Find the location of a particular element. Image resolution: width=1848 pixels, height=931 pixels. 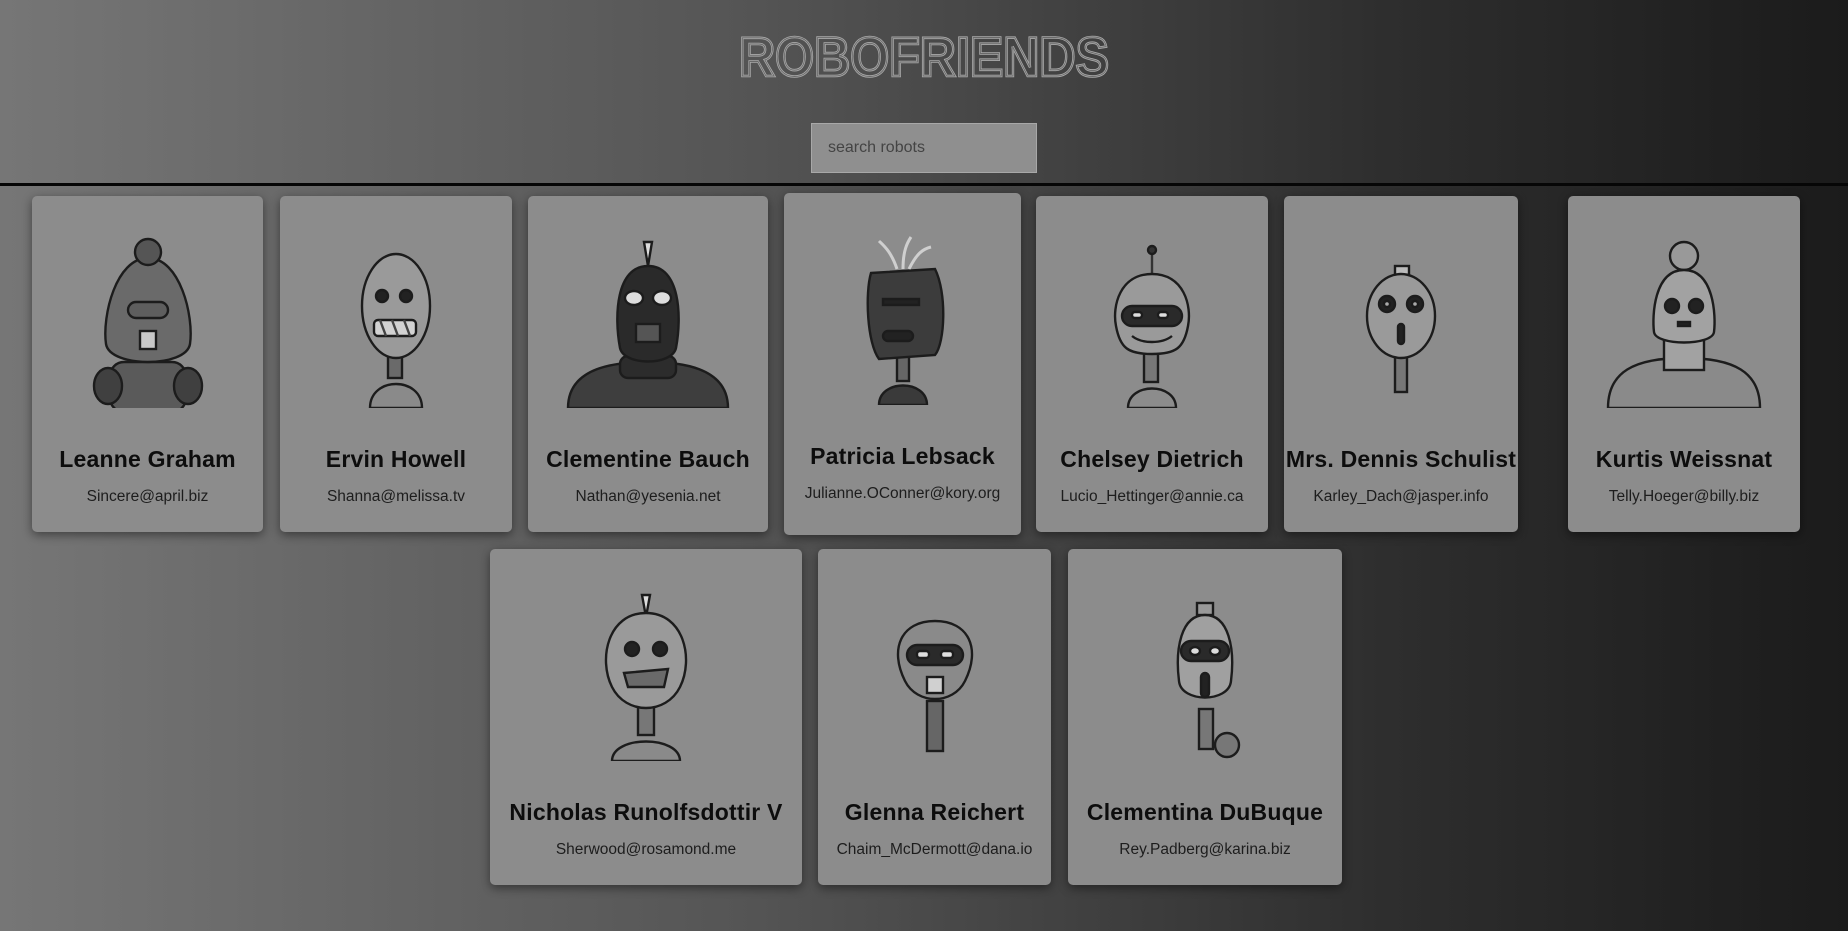

robot-email: Lucio_Hettinger@annie.ca is located at coordinates (1152, 496).